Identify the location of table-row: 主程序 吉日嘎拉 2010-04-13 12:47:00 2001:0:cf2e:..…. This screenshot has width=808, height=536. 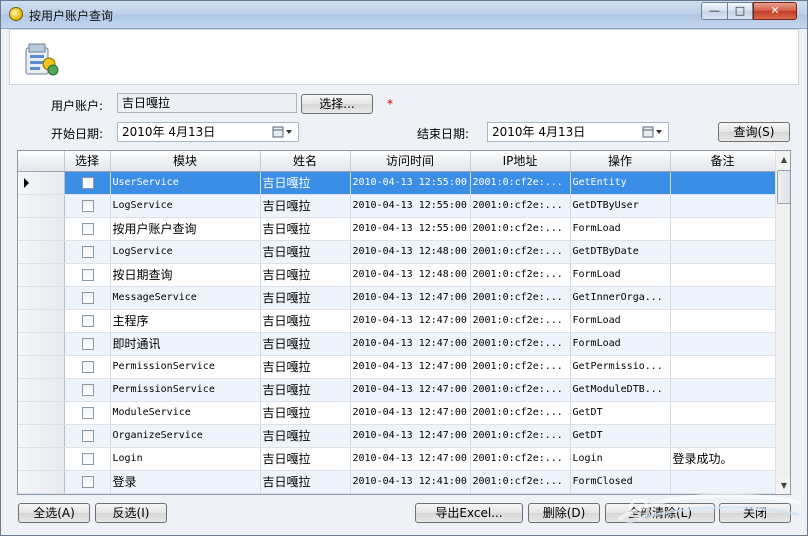
(397, 321).